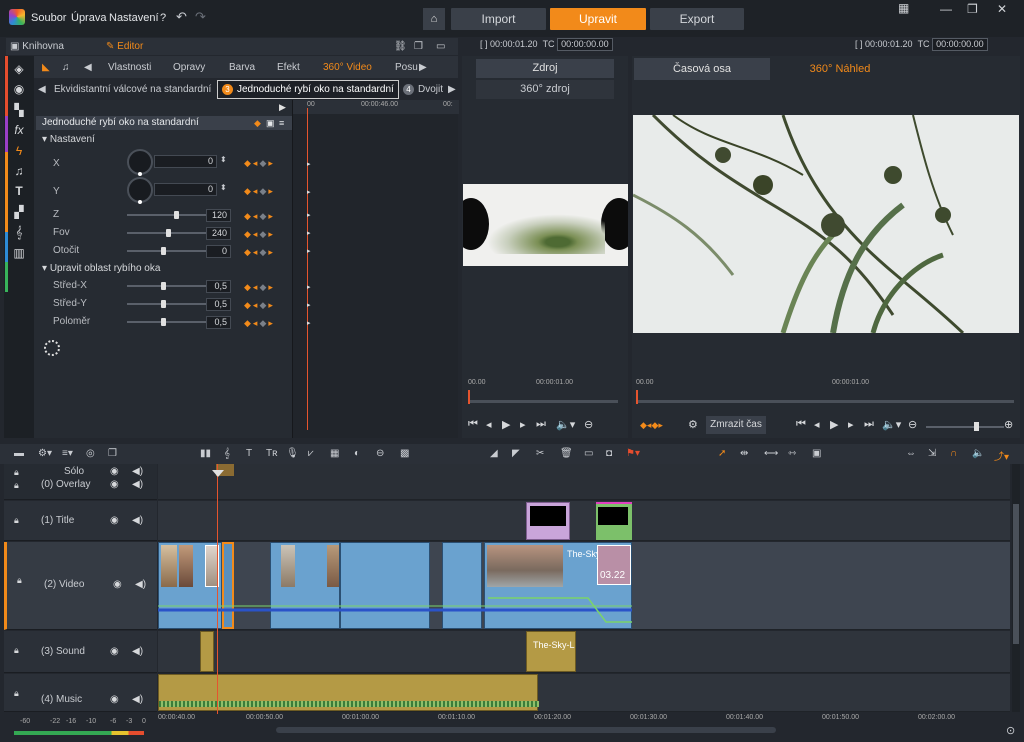 Image resolution: width=1024 pixels, height=742 pixels. Describe the element at coordinates (163, 322) in the screenshot. I see `radius-slider-thumb` at that location.